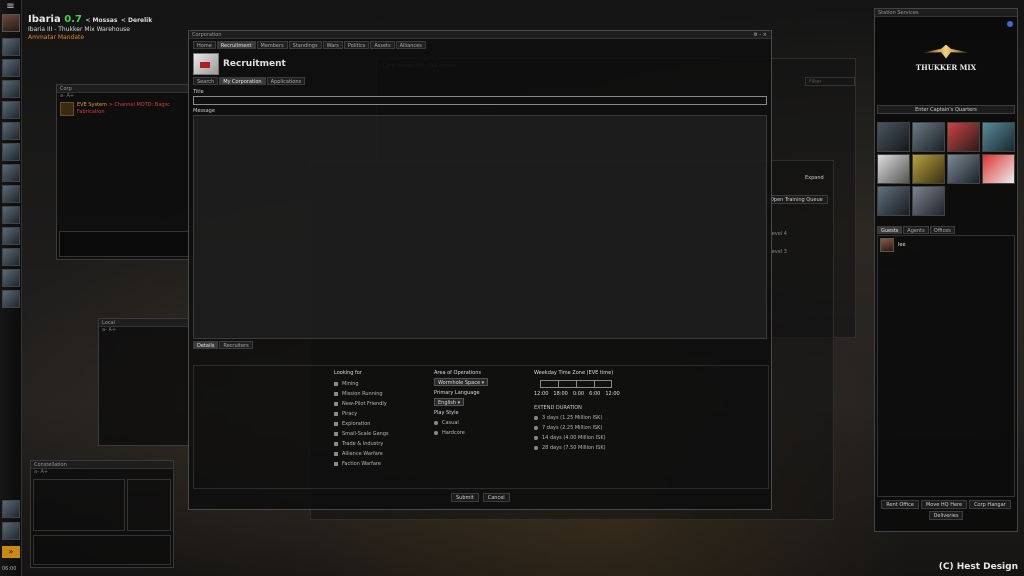 Image resolution: width=1024 pixels, height=576 pixels. I want to click on local-chat-window: Local a- A+, so click(144, 382).